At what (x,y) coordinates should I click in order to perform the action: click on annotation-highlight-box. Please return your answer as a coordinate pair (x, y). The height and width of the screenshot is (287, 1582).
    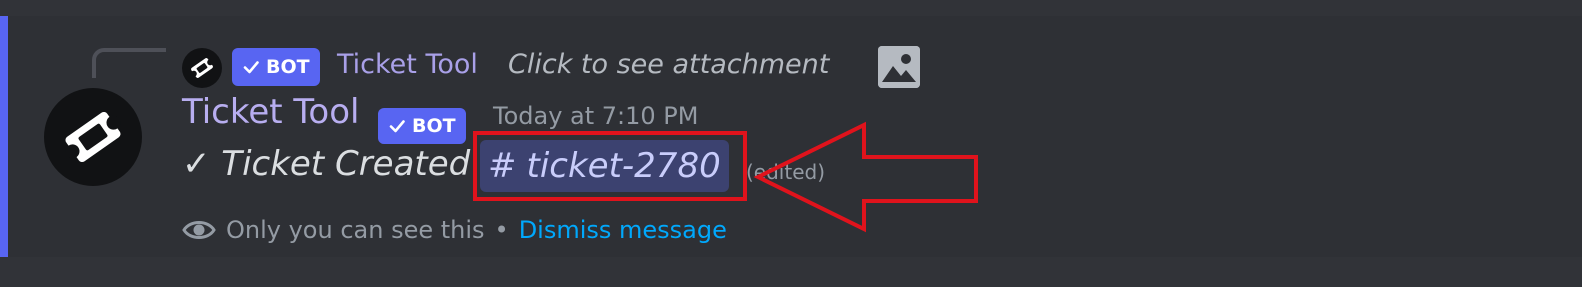
    Looking at the image, I should click on (610, 166).